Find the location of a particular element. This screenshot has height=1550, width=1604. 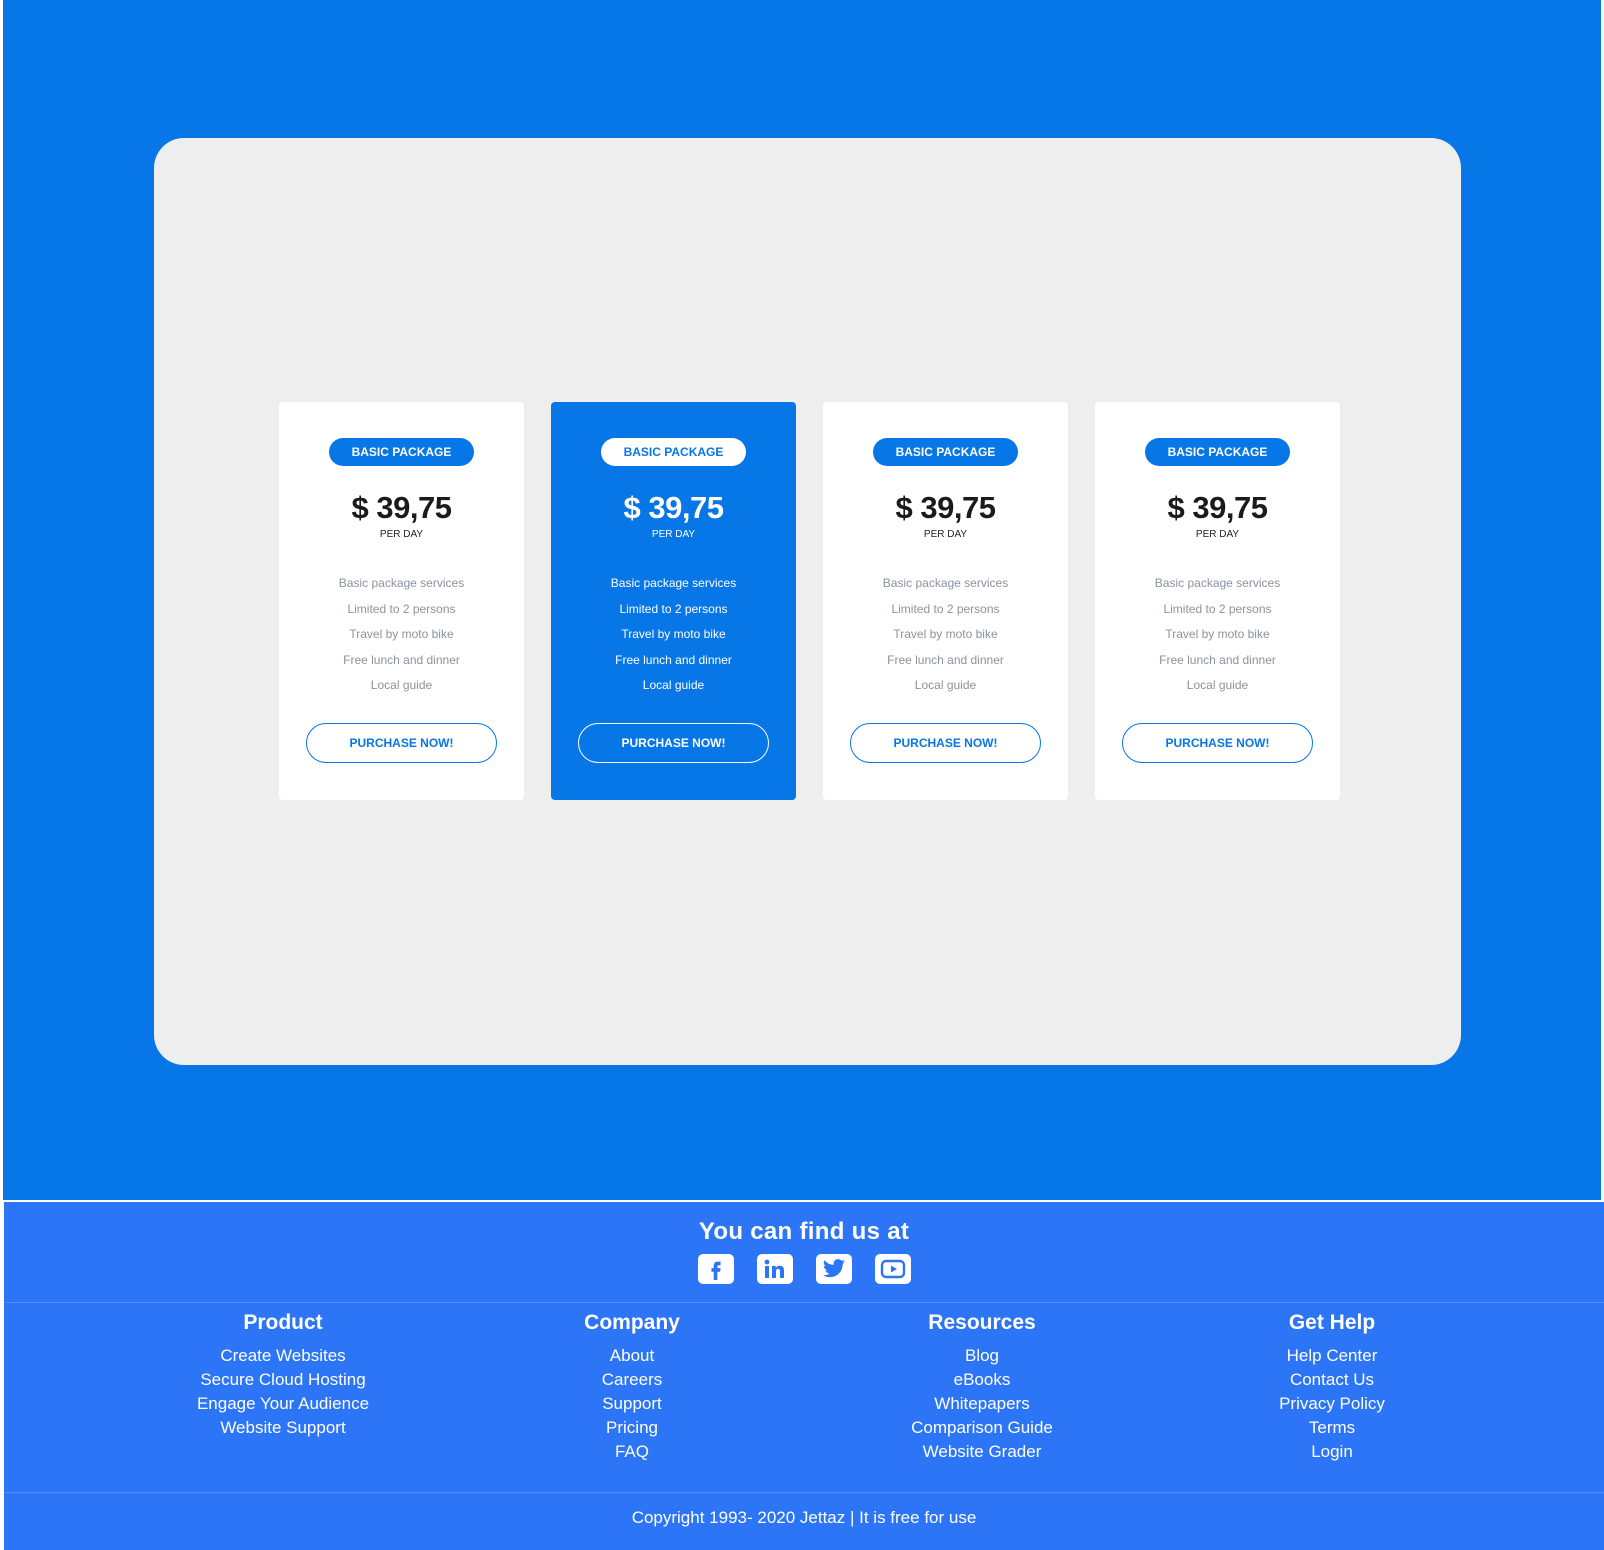

footer-link: Privacy Policy is located at coordinates (1332, 1404).